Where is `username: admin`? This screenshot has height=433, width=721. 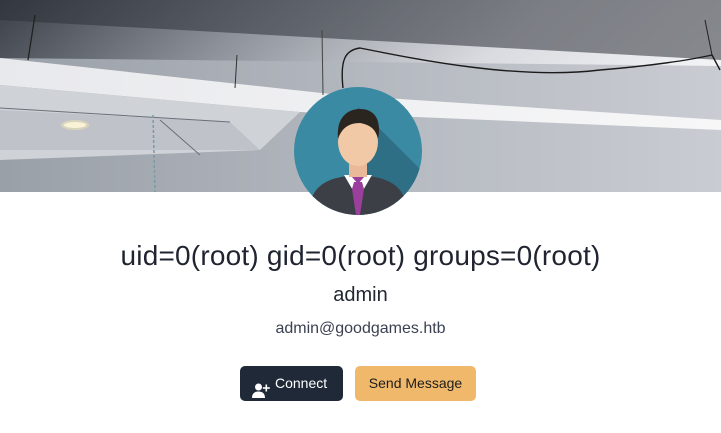 username: admin is located at coordinates (360, 295).